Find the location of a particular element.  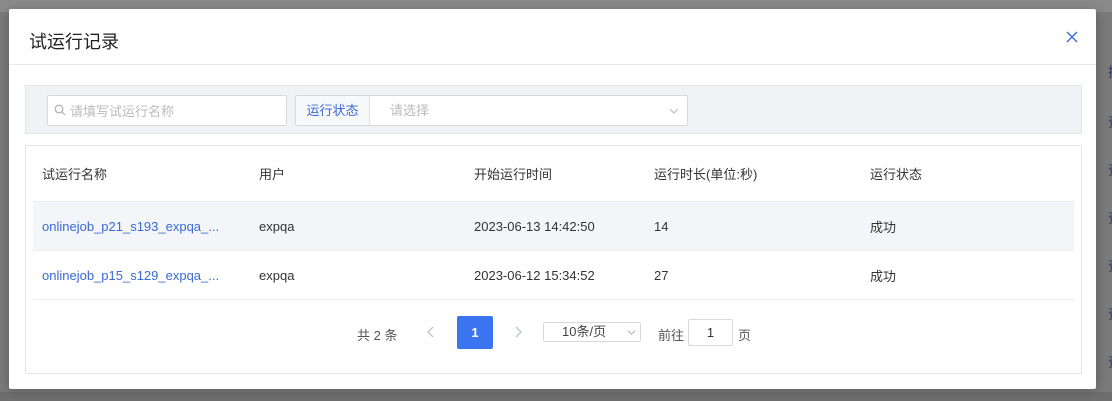

chevron-right-icon is located at coordinates (518, 332).